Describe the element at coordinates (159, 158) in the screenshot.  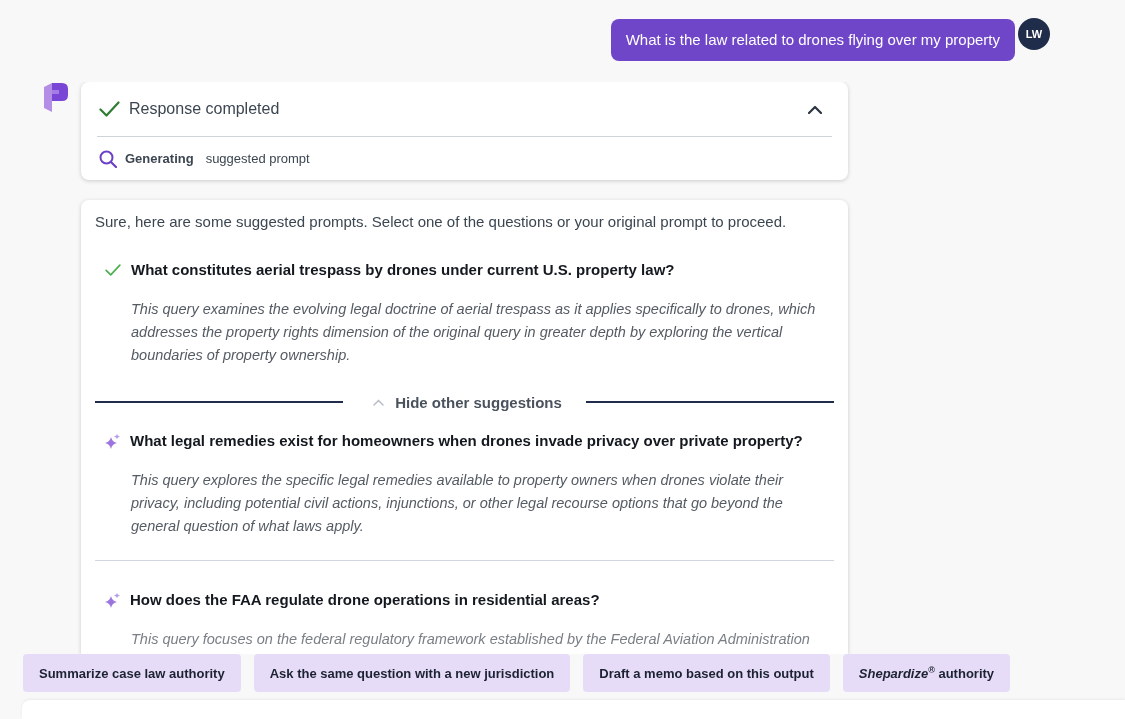
I see `activity-label: Generating` at that location.